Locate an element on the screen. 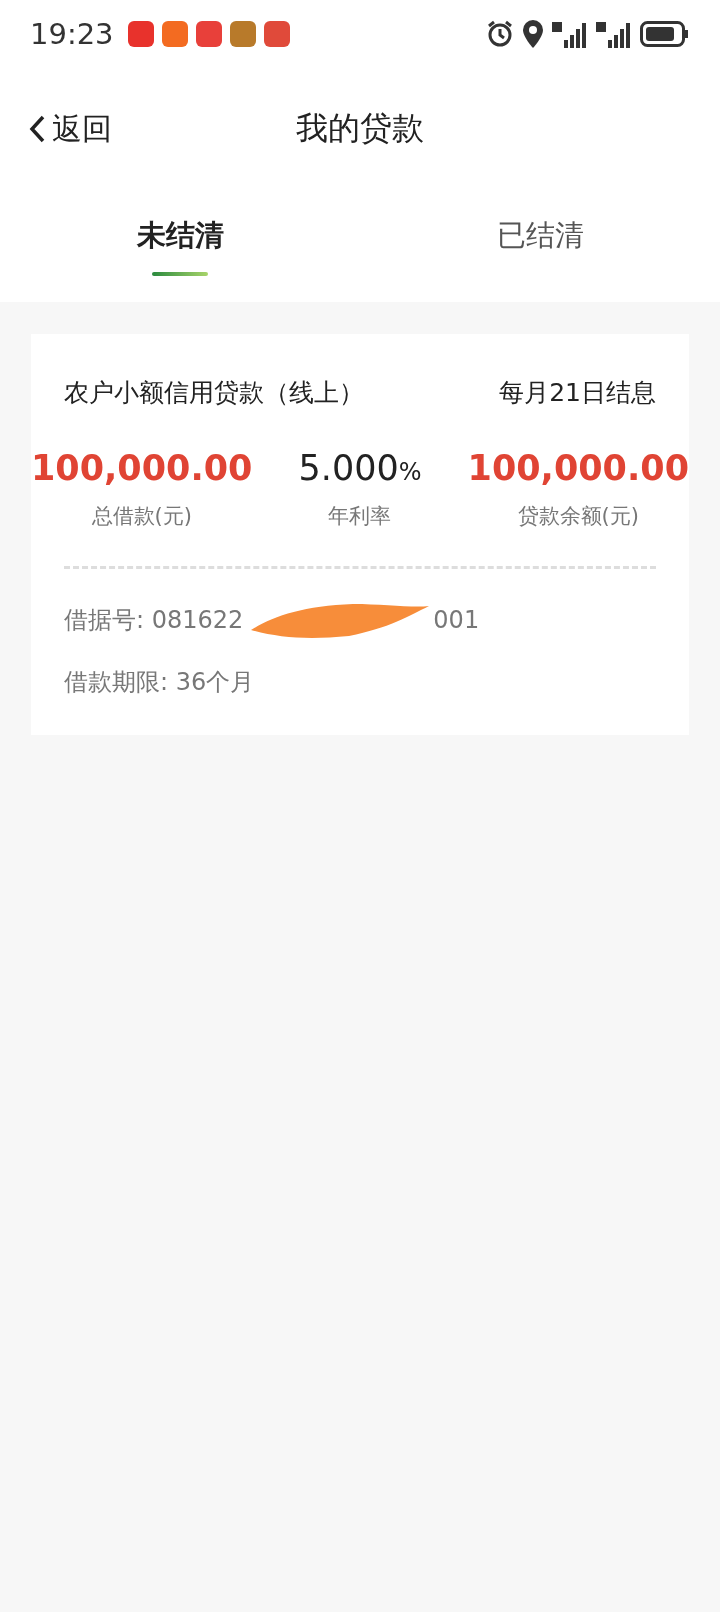 Image resolution: width=720 pixels, height=1612 pixels. tab: 已结清 is located at coordinates (540, 246).